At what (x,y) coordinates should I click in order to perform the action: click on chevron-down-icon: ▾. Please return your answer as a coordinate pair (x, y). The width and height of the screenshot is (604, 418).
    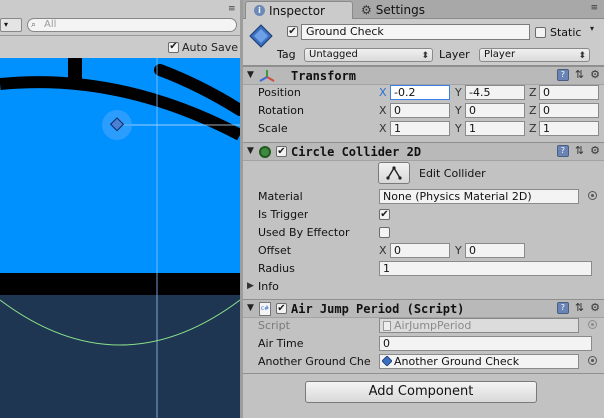
    Looking at the image, I should click on (6, 24).